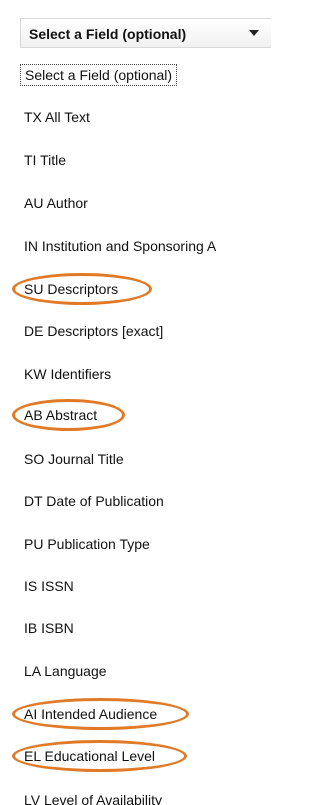  What do you see at coordinates (93, 331) in the screenshot?
I see `option-de-descriptors-exact: DE Descriptors [exact]` at bounding box center [93, 331].